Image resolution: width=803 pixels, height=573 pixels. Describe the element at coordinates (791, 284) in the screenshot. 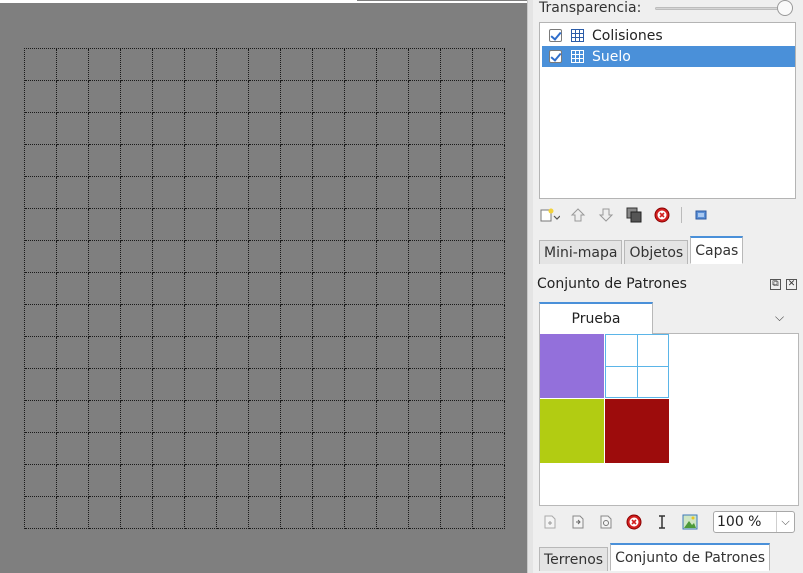

I see `close-panel-icon: ✕` at that location.